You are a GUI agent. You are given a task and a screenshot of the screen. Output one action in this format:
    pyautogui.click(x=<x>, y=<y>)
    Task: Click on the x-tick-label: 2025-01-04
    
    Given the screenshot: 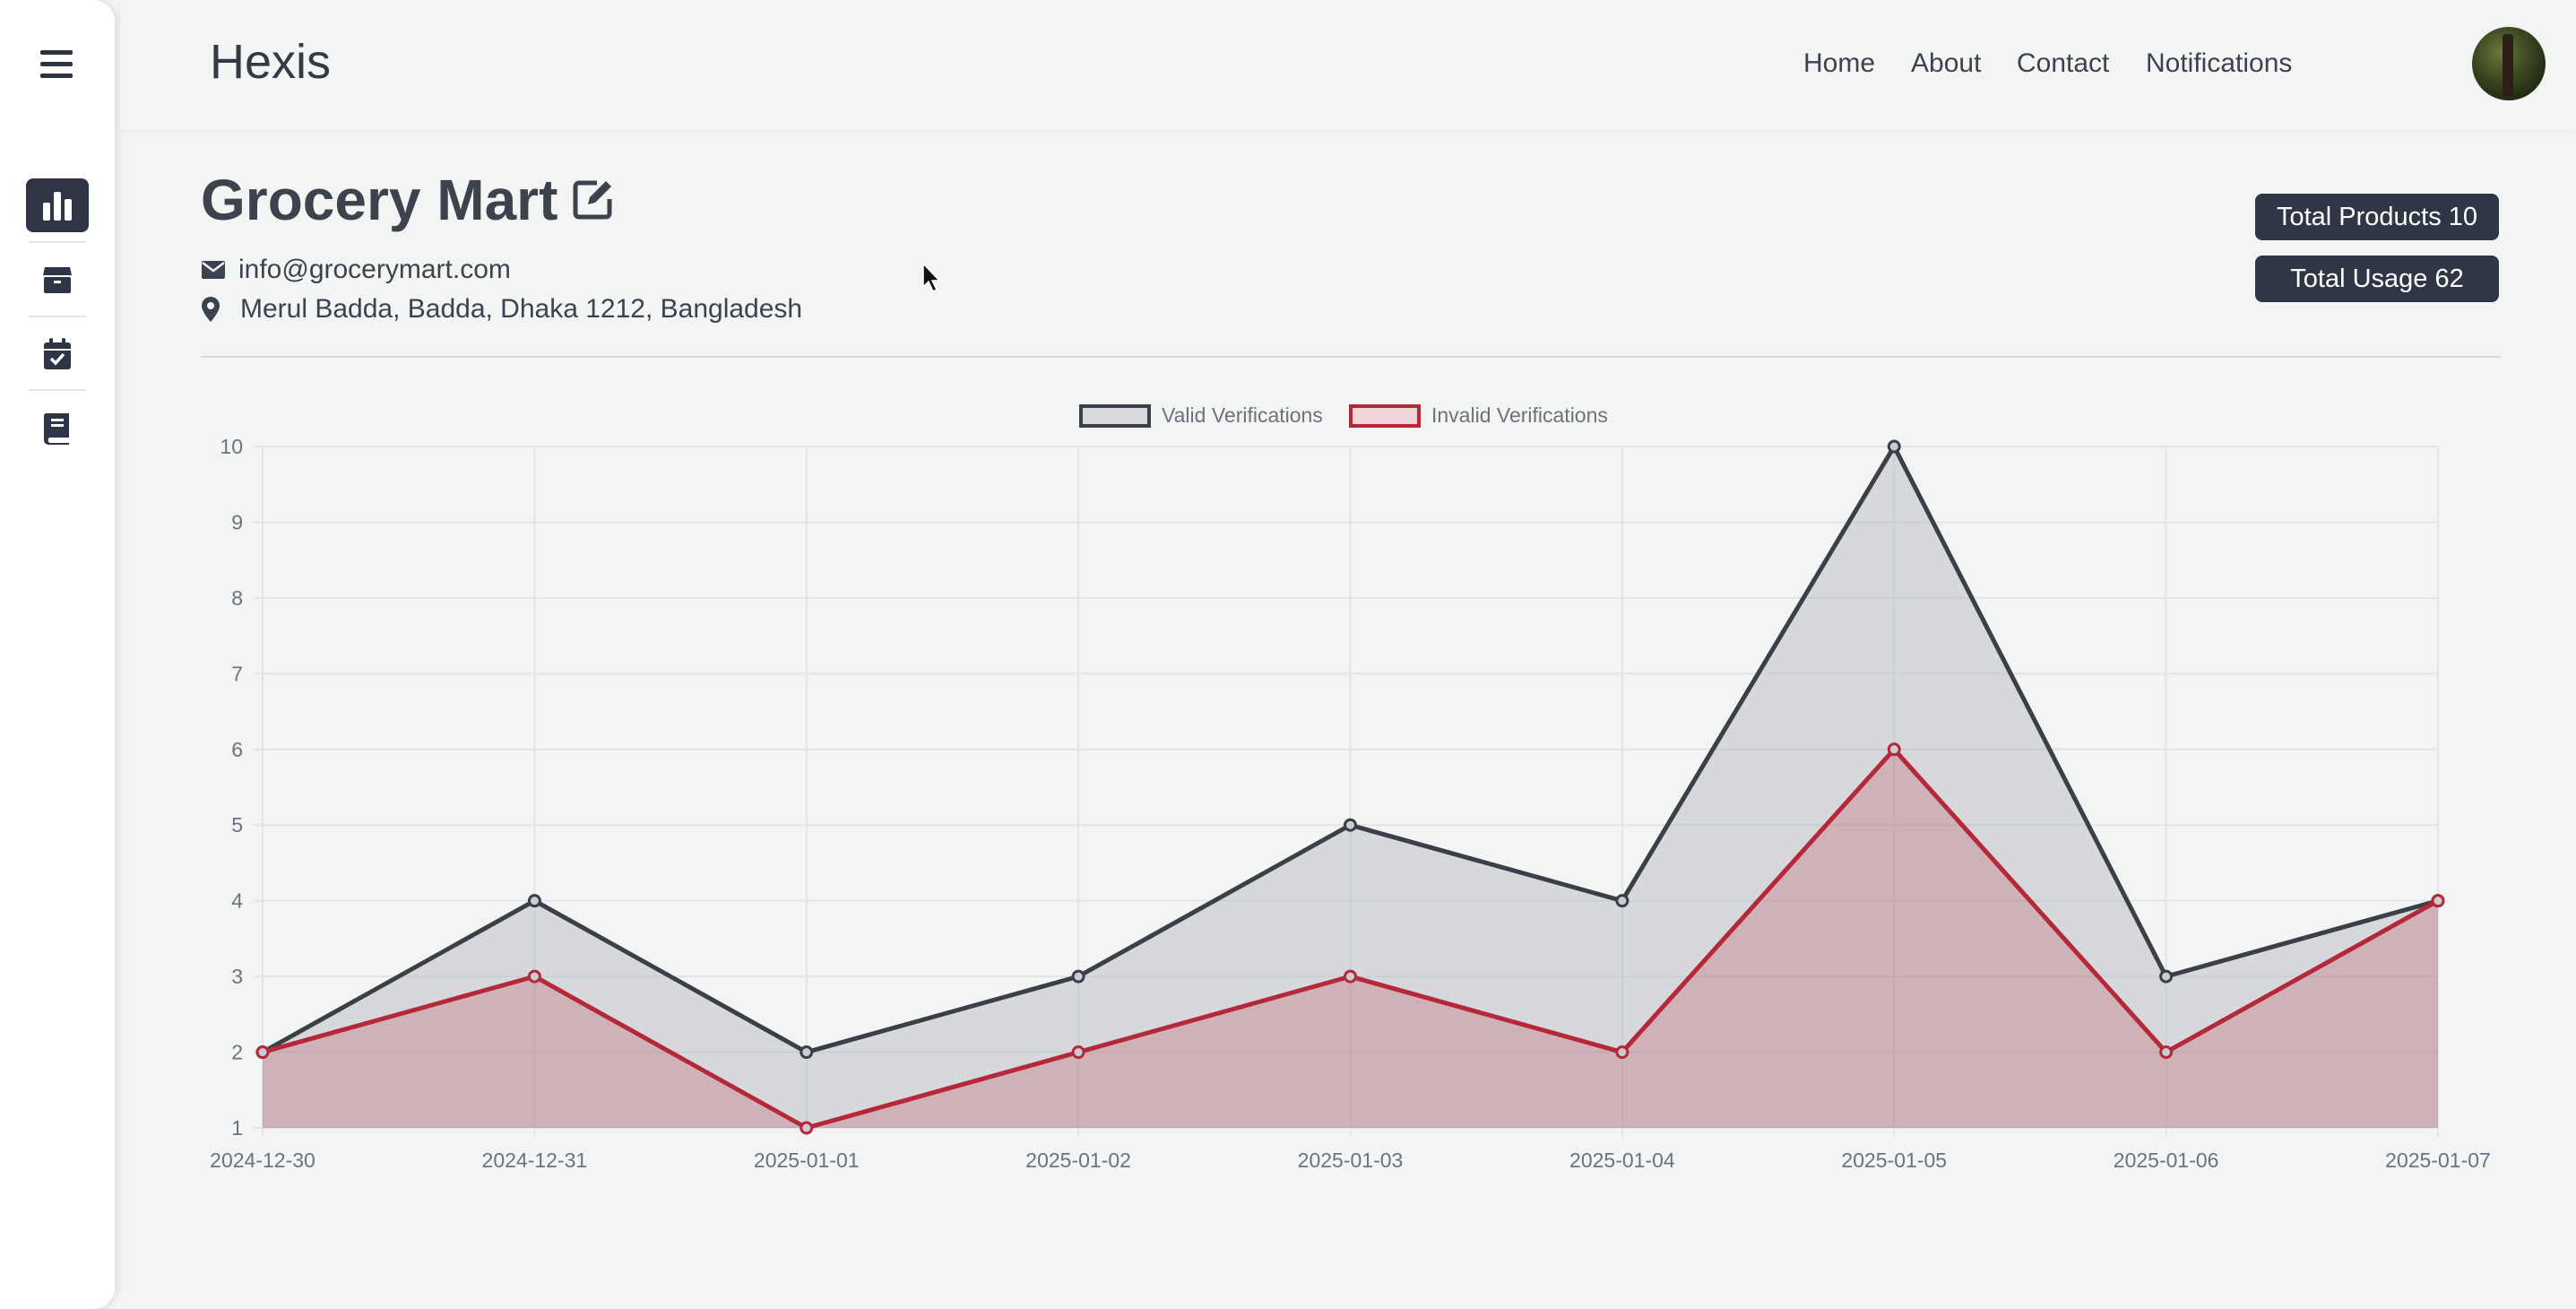 What is the action you would take?
    pyautogui.click(x=1622, y=1160)
    